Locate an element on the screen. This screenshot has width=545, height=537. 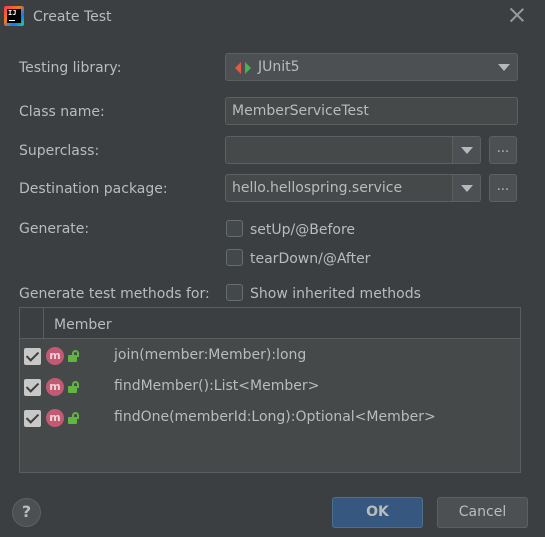
method-signature: findMember():List<Member> is located at coordinates (217, 386).